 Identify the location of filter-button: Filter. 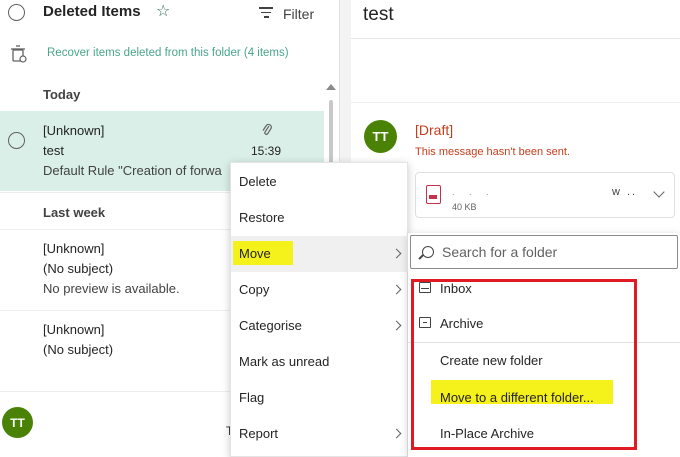
(298, 14).